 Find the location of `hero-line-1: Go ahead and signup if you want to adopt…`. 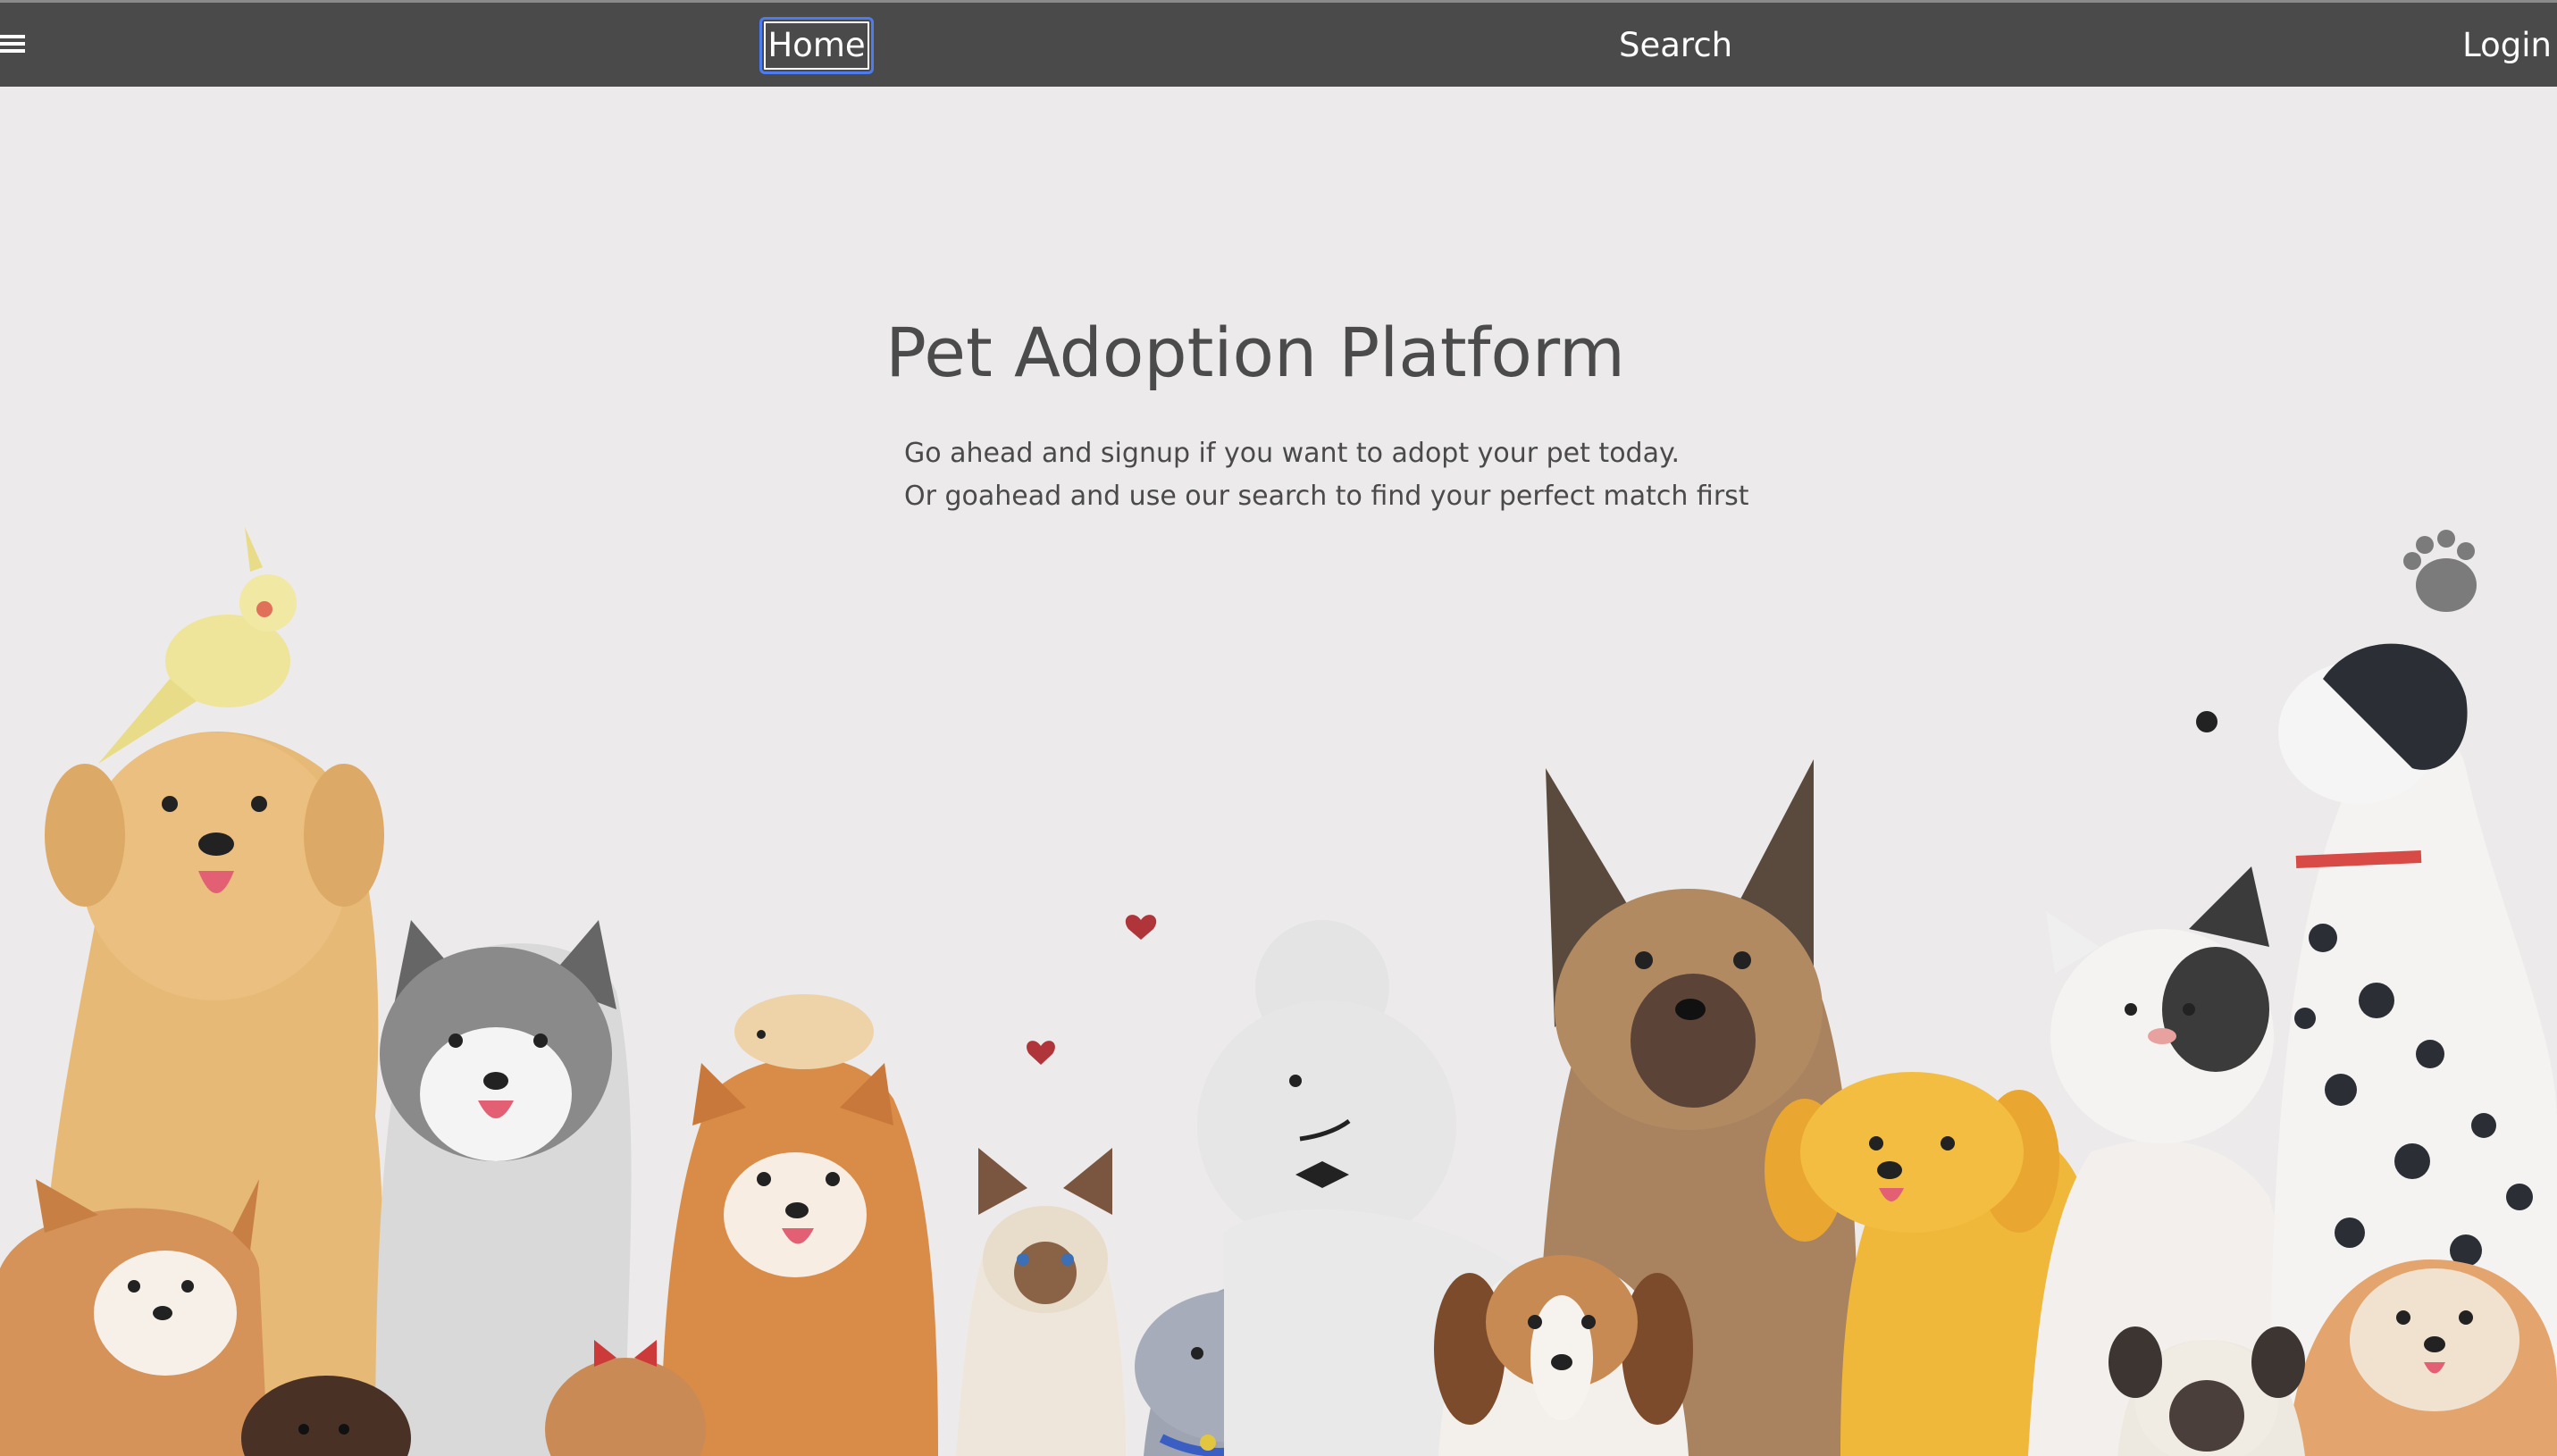

hero-line-1: Go ahead and signup if you want to adopt… is located at coordinates (1292, 453).